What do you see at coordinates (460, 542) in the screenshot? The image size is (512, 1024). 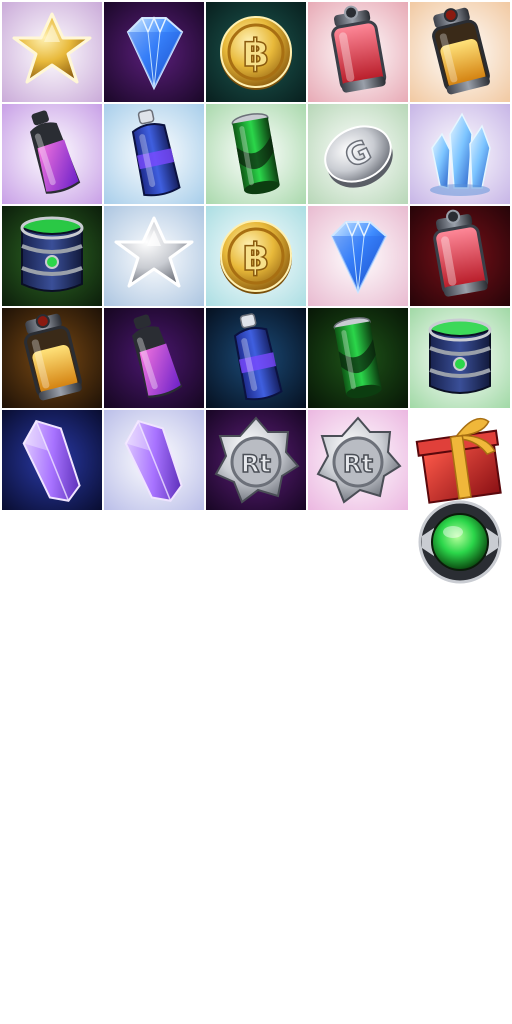 I see `green-orb-button-icon` at bounding box center [460, 542].